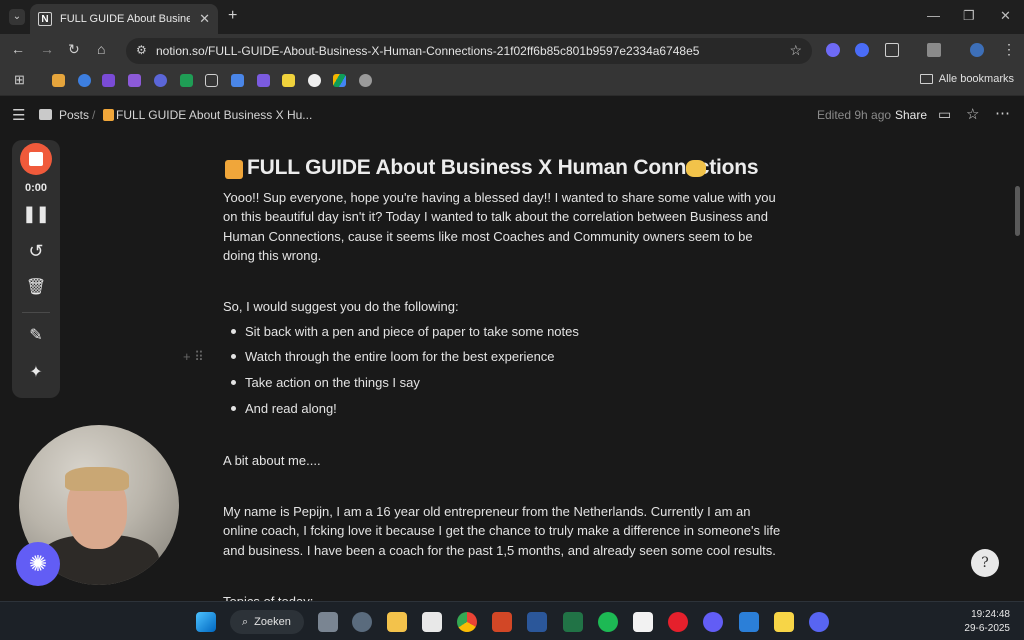 This screenshot has height=640, width=1024. I want to click on comments-icon: ▭, so click(944, 114).